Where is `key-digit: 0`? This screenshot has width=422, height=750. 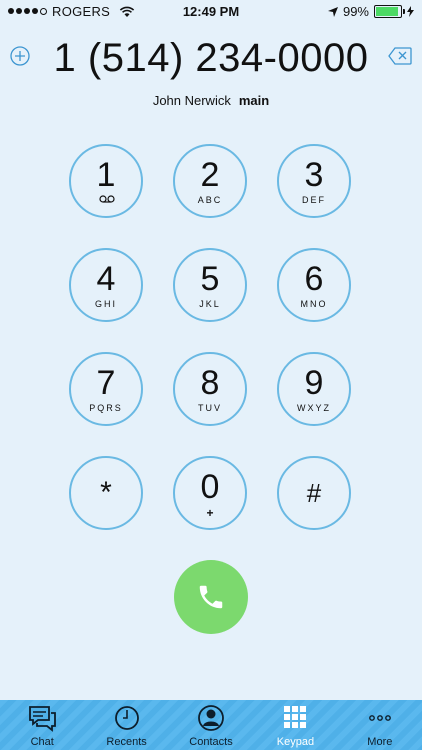 key-digit: 0 is located at coordinates (210, 487).